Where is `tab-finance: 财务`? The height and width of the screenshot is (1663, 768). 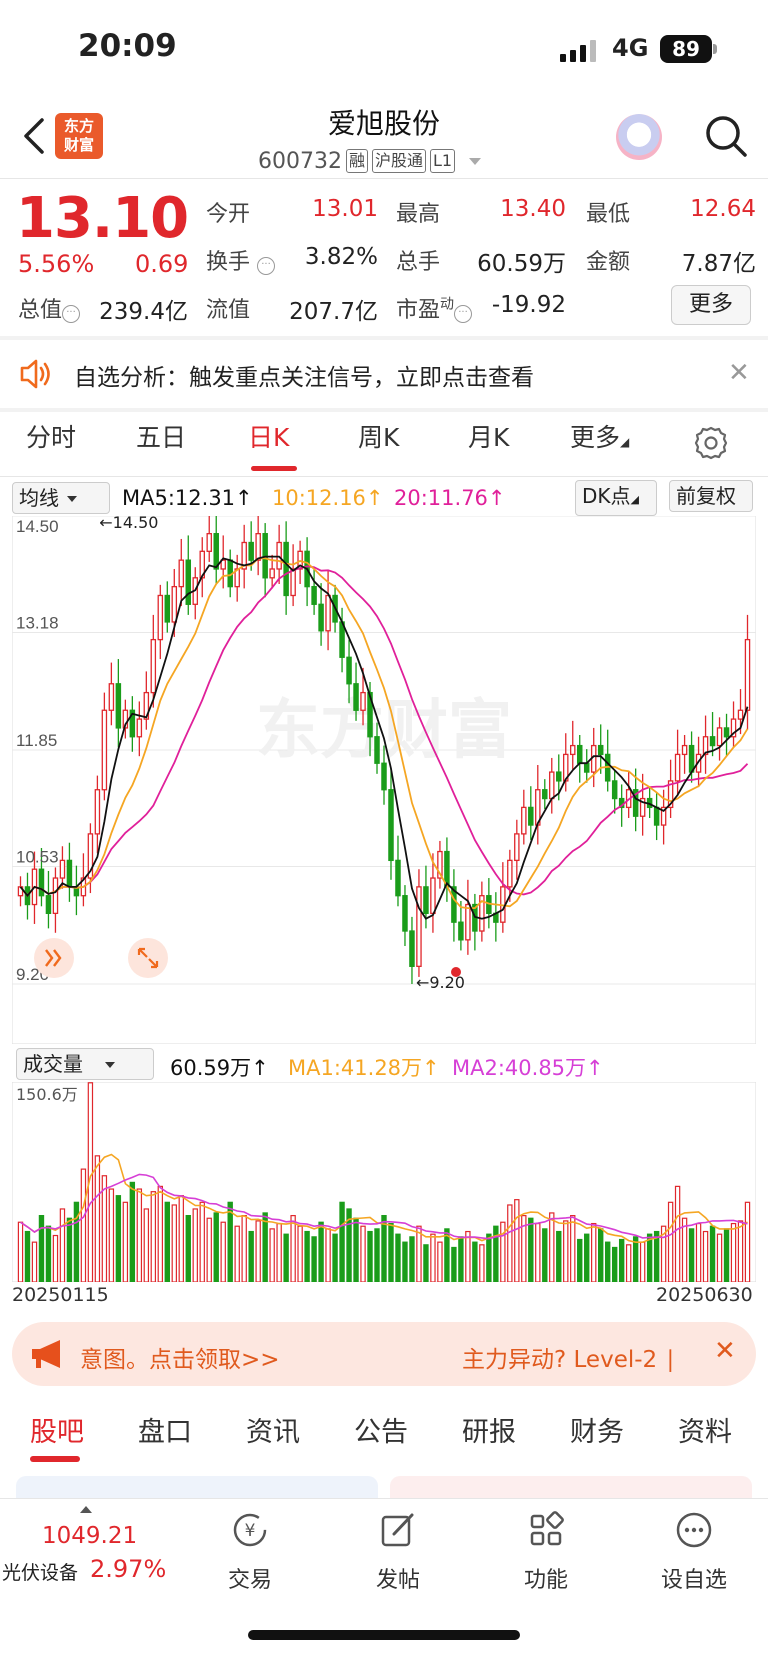 tab-finance: 财务 is located at coordinates (597, 1429).